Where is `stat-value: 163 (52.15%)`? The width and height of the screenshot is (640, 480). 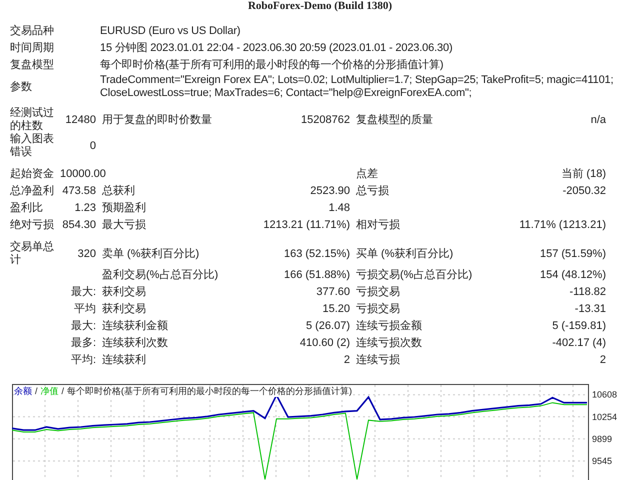 stat-value: 163 (52.15%) is located at coordinates (317, 254).